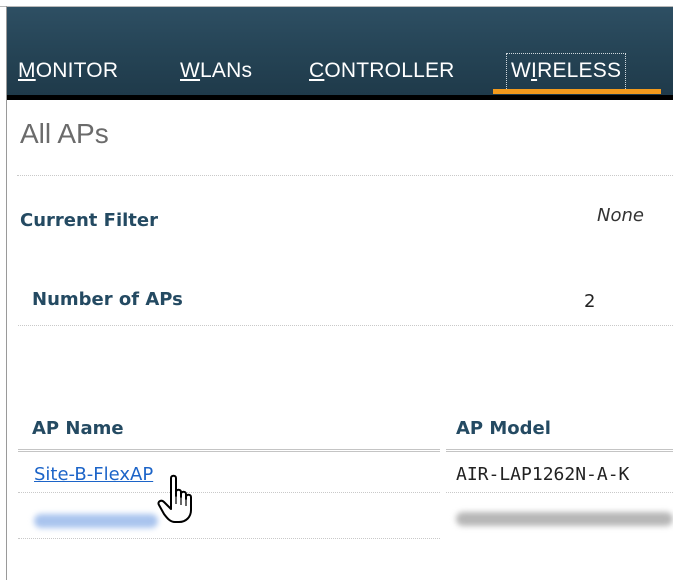 Image resolution: width=673 pixels, height=580 pixels. I want to click on window-top-border, so click(336, 3).